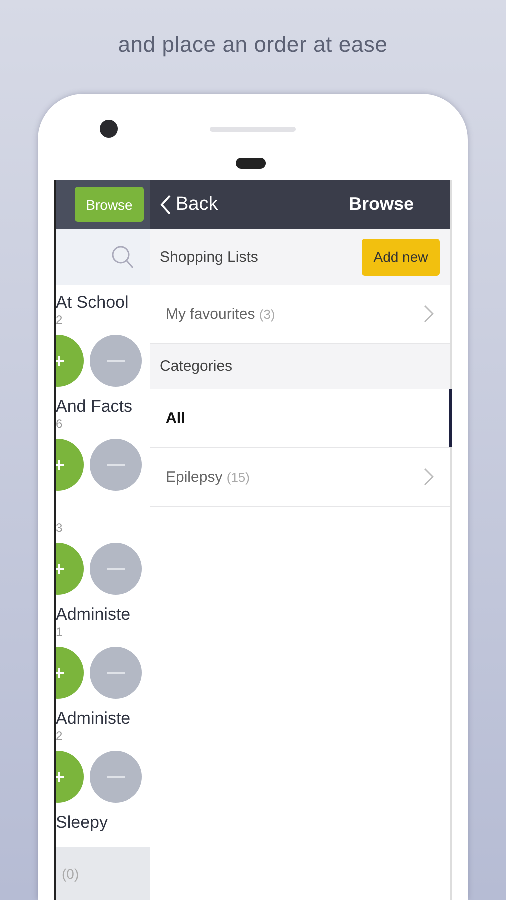 The height and width of the screenshot is (900, 506). Describe the element at coordinates (92, 302) in the screenshot. I see `item-title: At School` at that location.